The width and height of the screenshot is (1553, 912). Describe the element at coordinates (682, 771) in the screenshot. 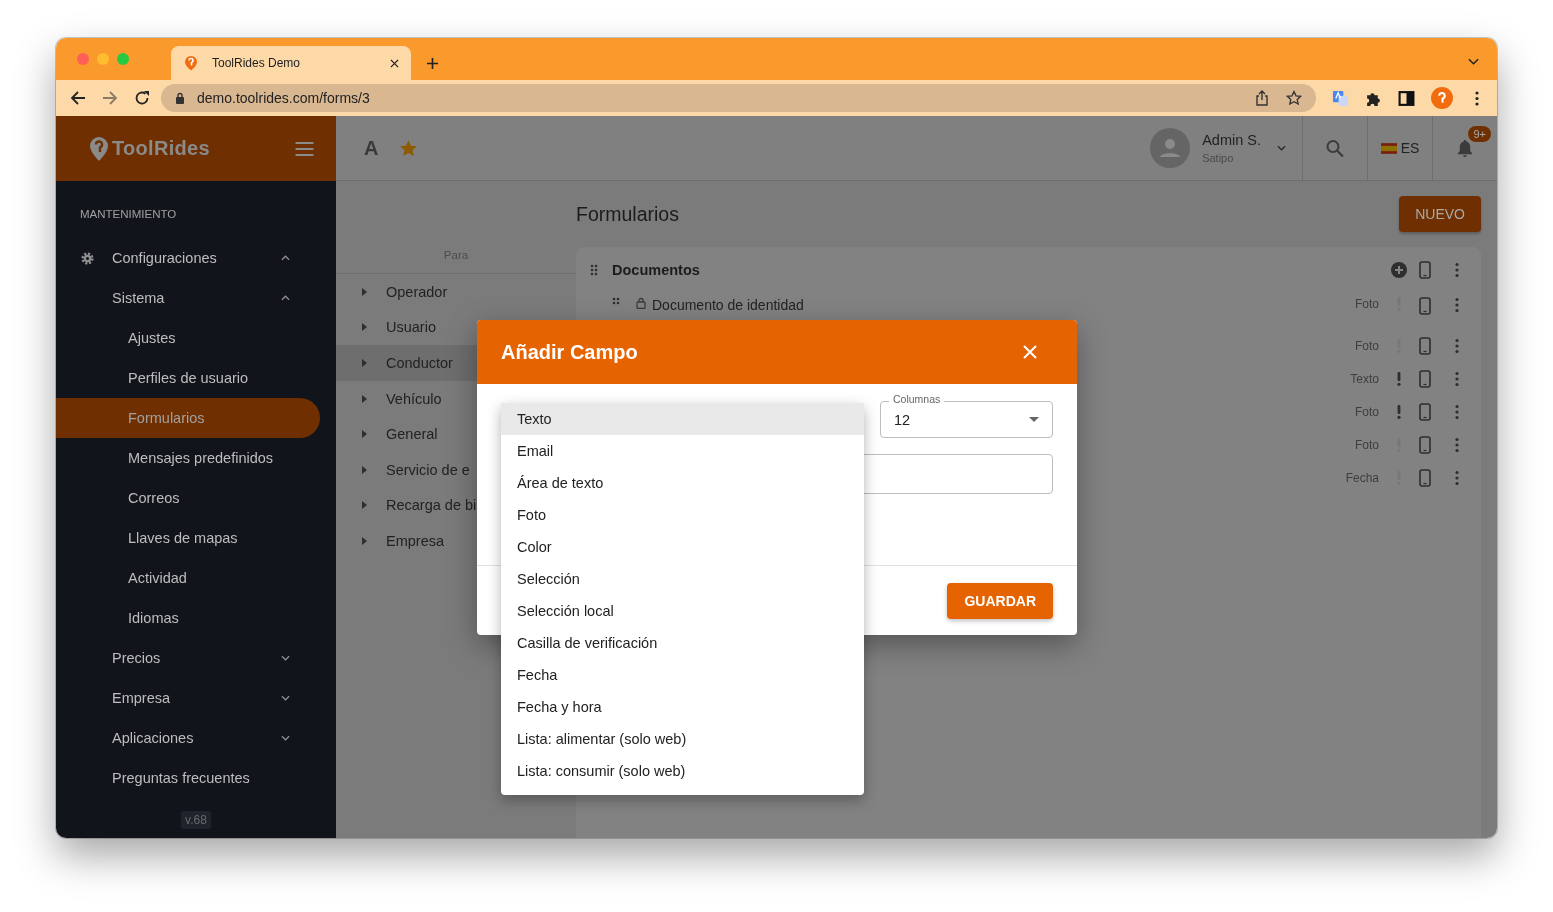

I see `menu-option: Lista: consumir (solo web)` at that location.